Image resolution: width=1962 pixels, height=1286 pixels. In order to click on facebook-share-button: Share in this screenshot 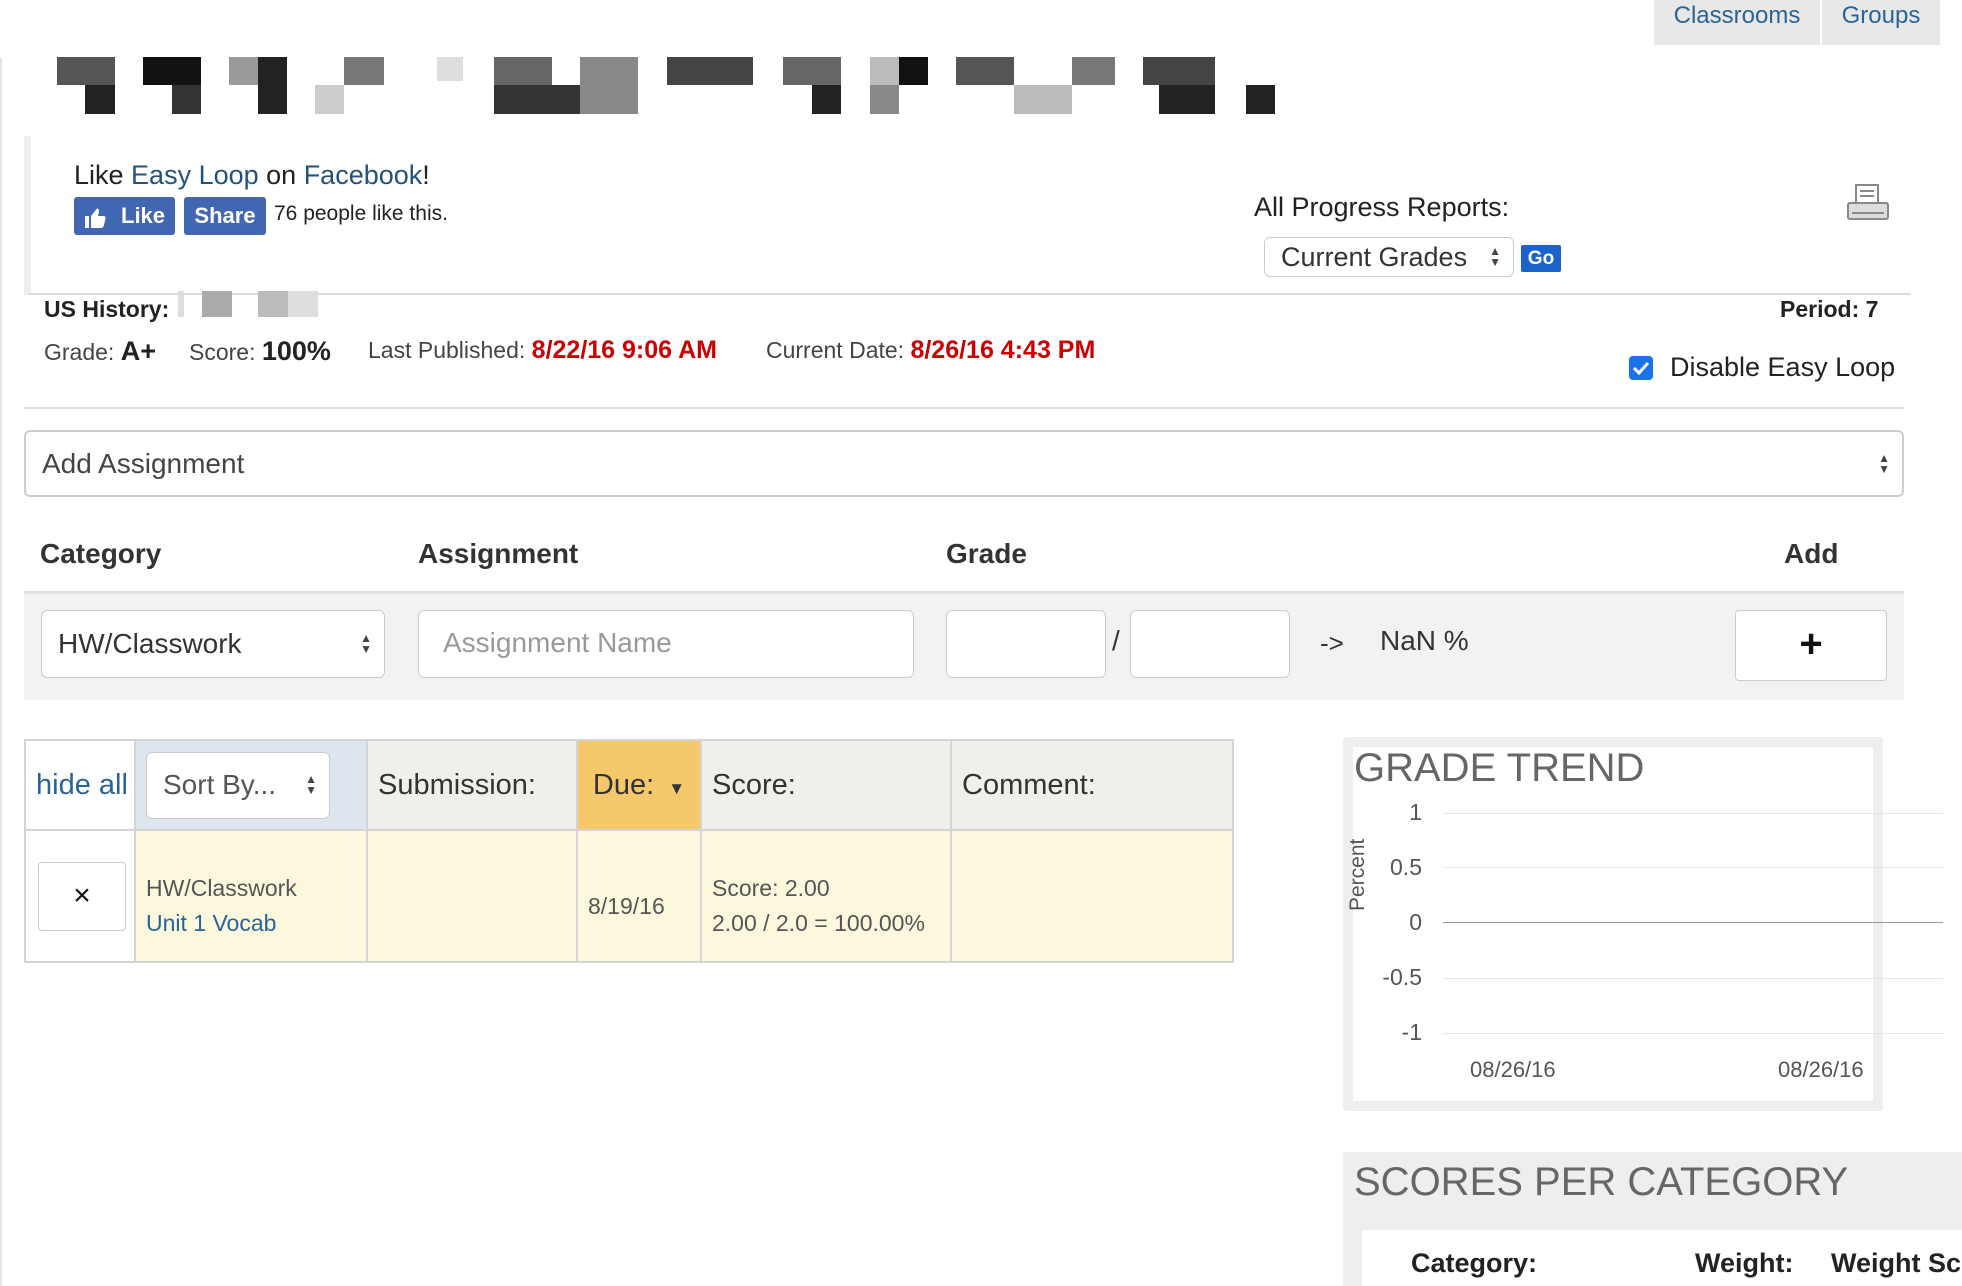, I will do `click(225, 216)`.